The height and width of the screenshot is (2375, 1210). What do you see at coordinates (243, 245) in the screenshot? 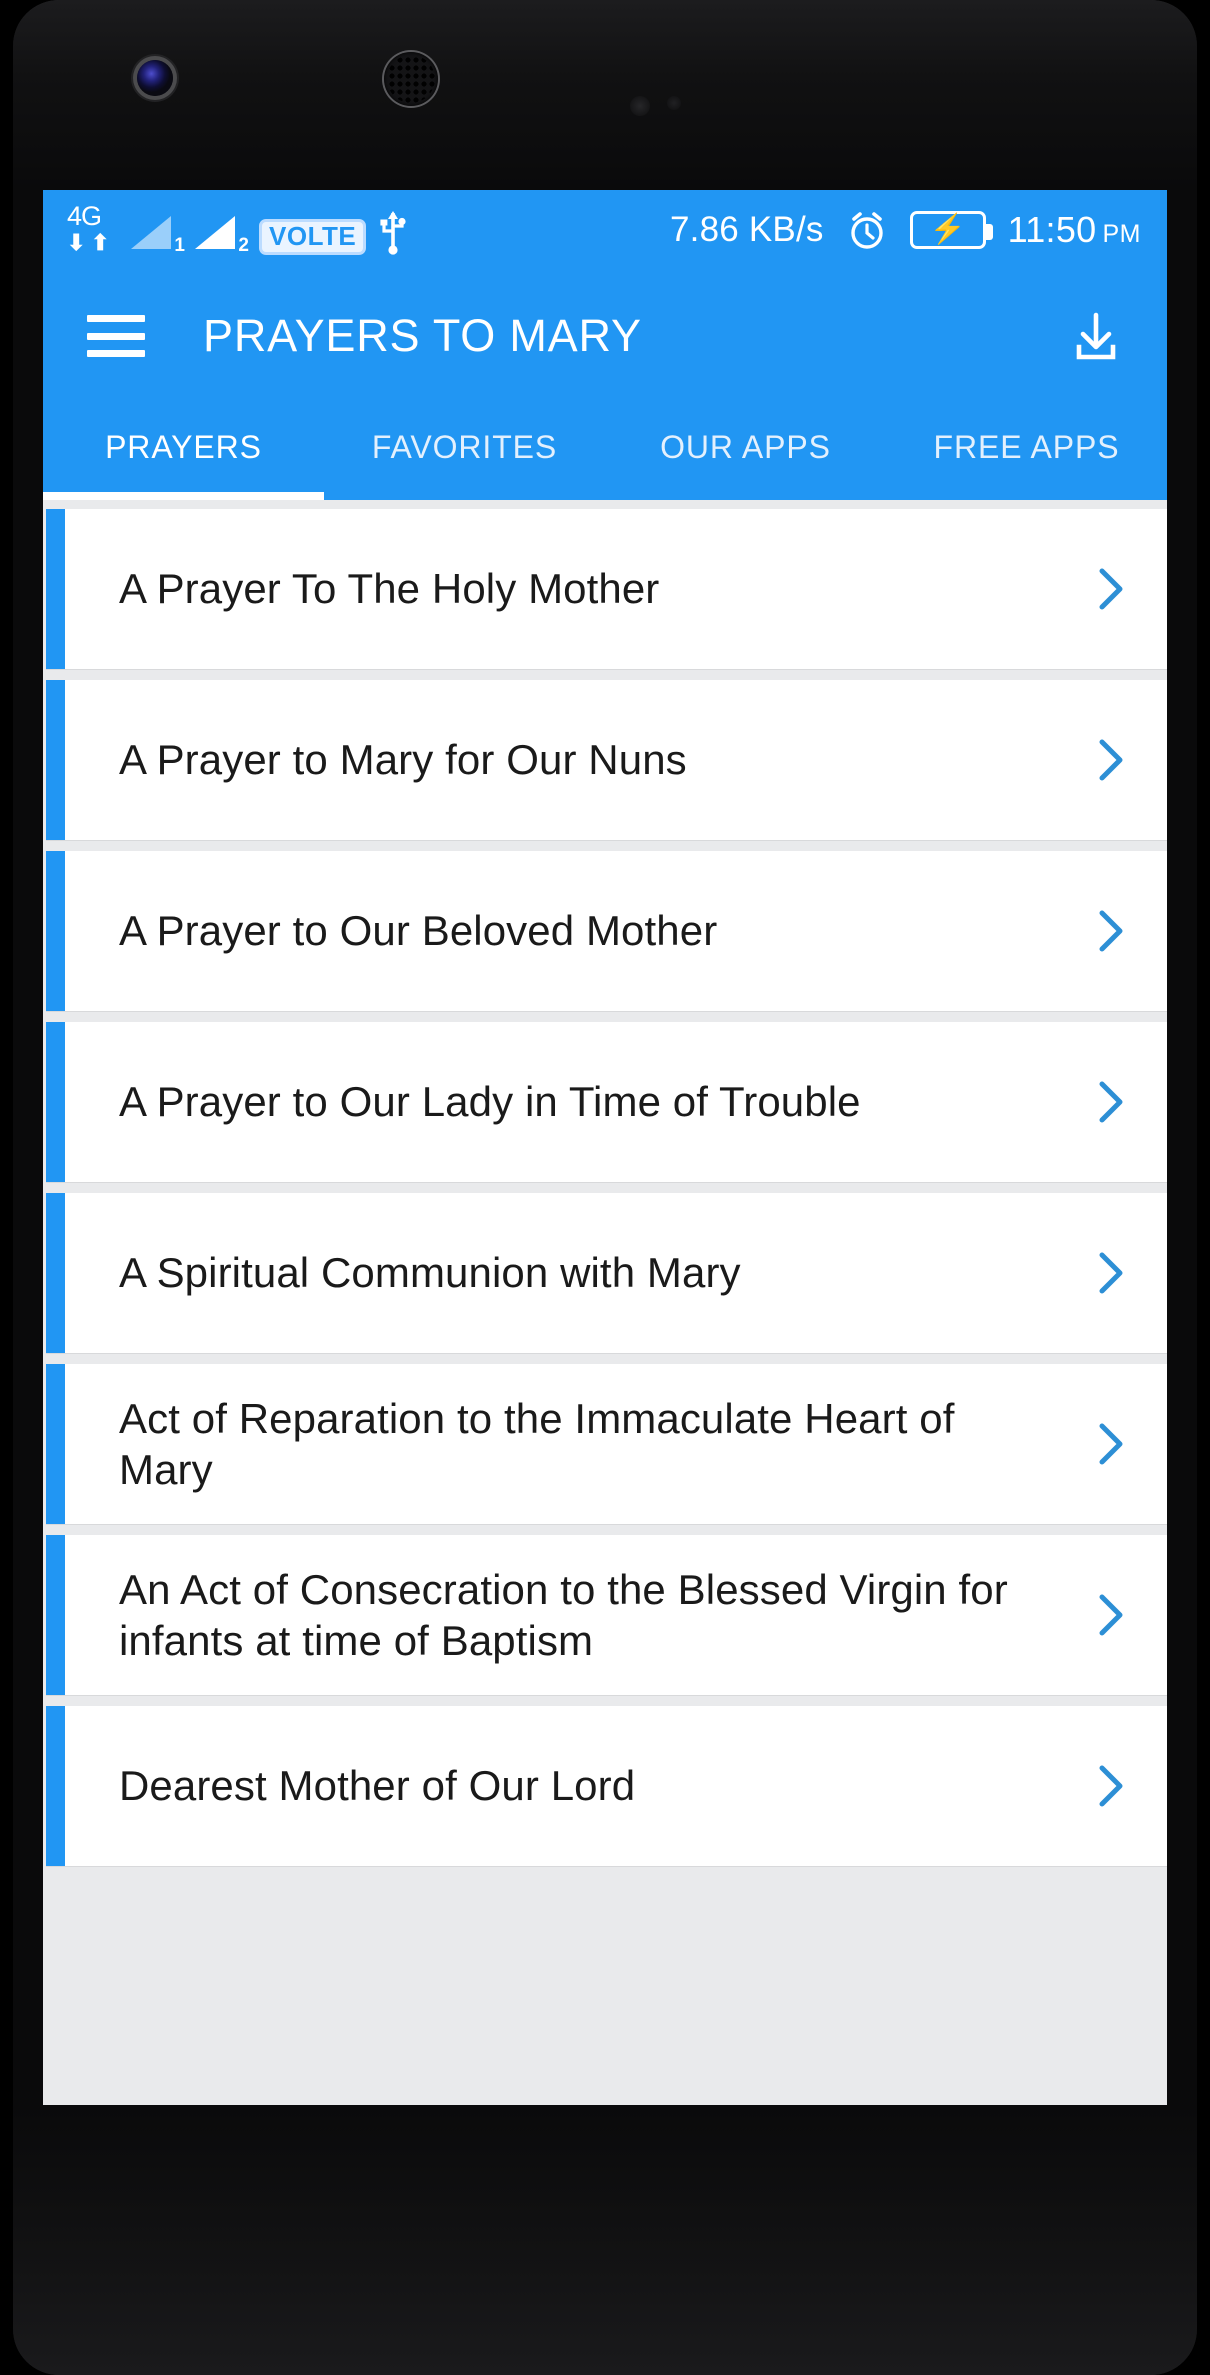
I see `sim2-label: 2` at bounding box center [243, 245].